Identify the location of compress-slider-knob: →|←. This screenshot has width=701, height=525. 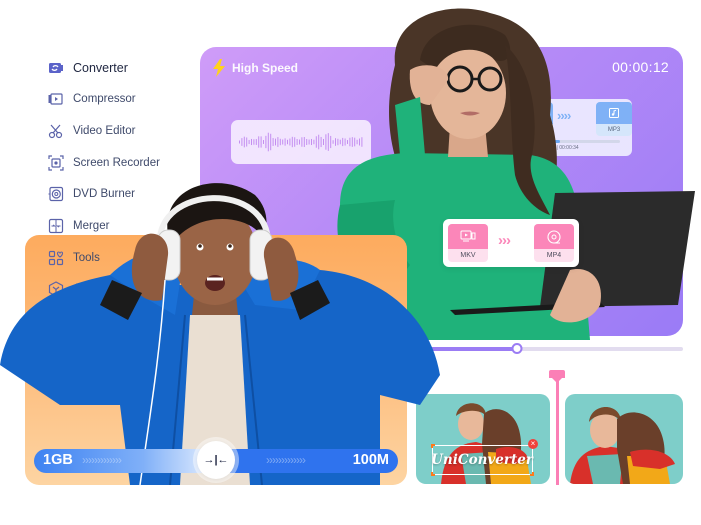
(216, 460).